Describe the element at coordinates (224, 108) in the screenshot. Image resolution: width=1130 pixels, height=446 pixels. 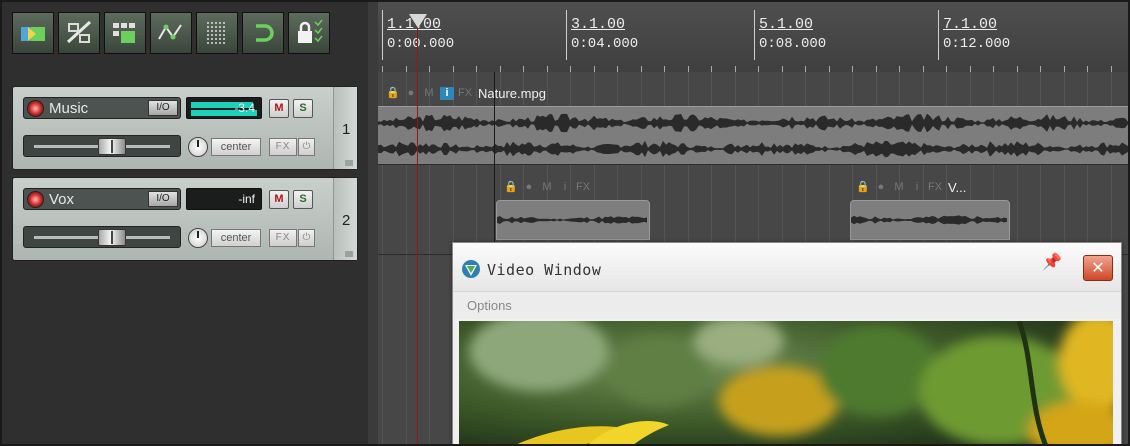
I see `volume-meter: -3.4` at that location.